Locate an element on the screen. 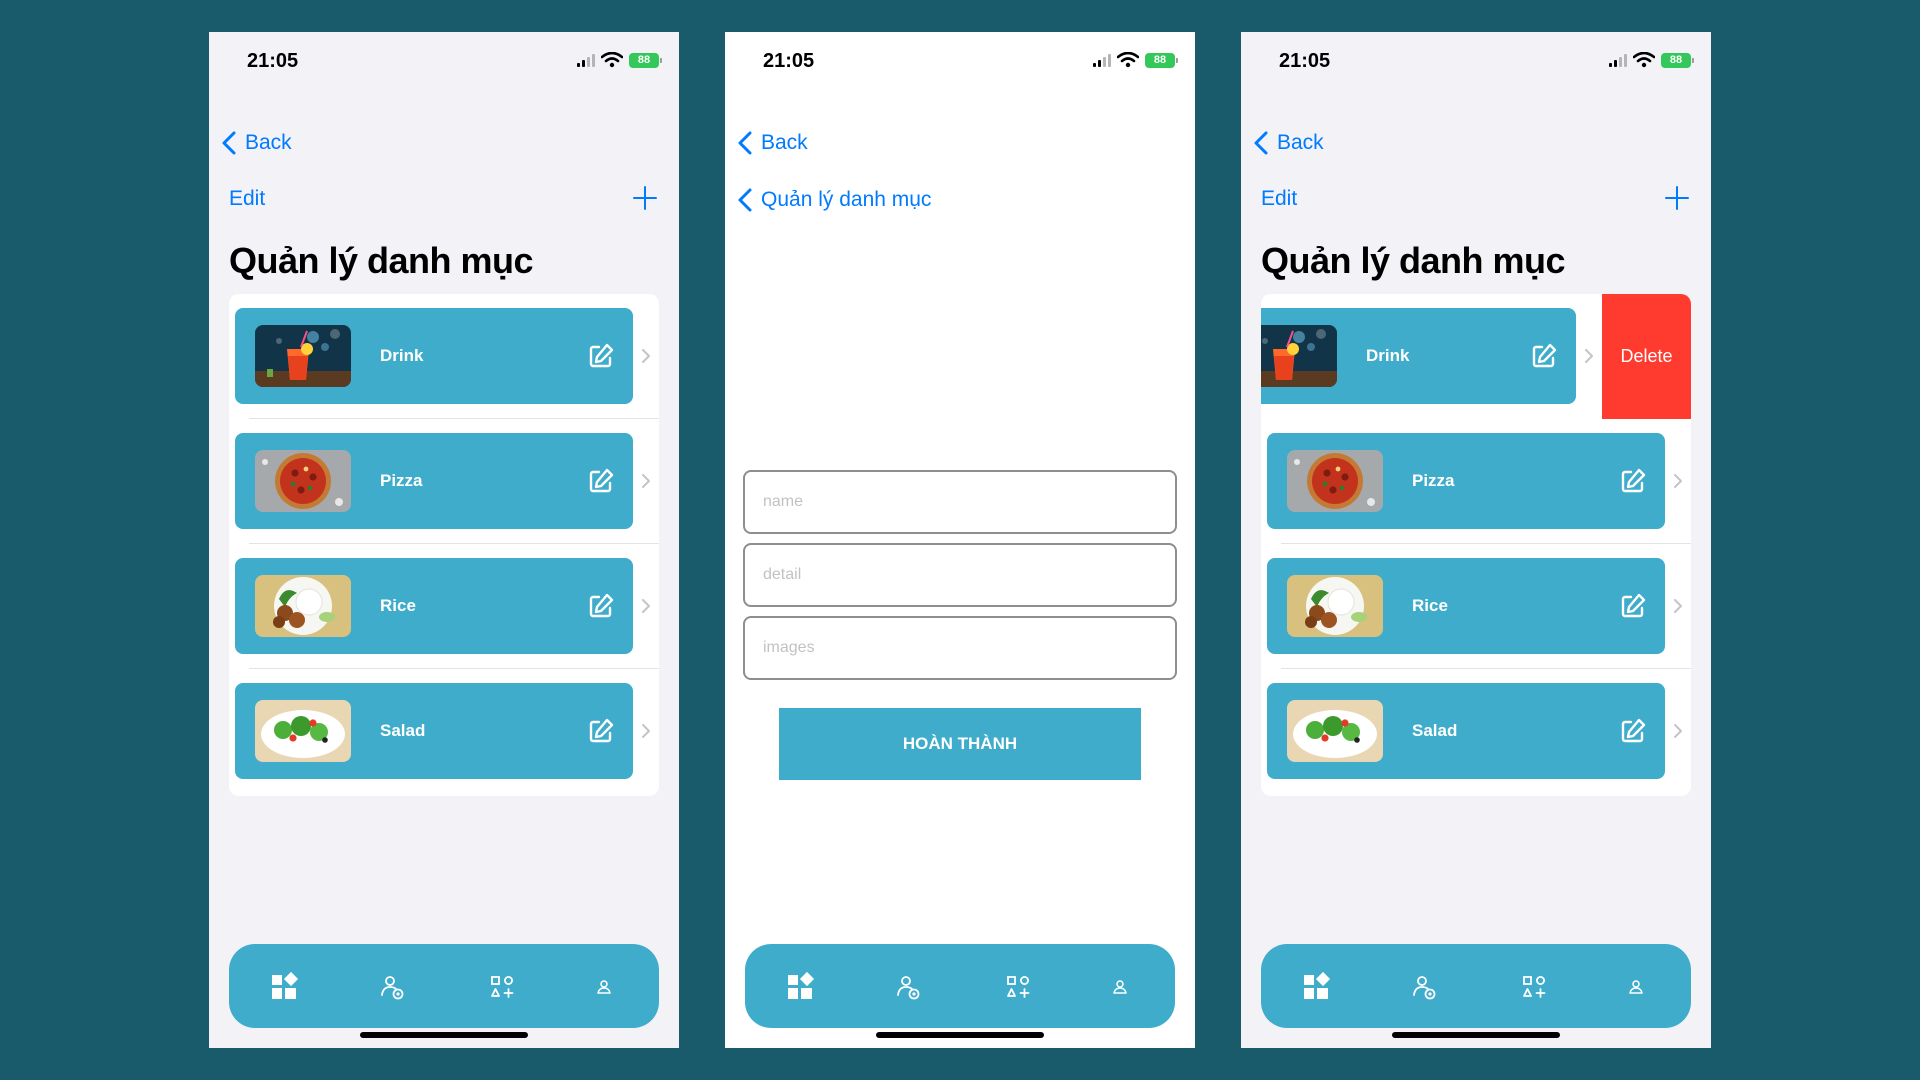 This screenshot has width=1920, height=1080. list-item-drink: Drink is located at coordinates (444, 356).